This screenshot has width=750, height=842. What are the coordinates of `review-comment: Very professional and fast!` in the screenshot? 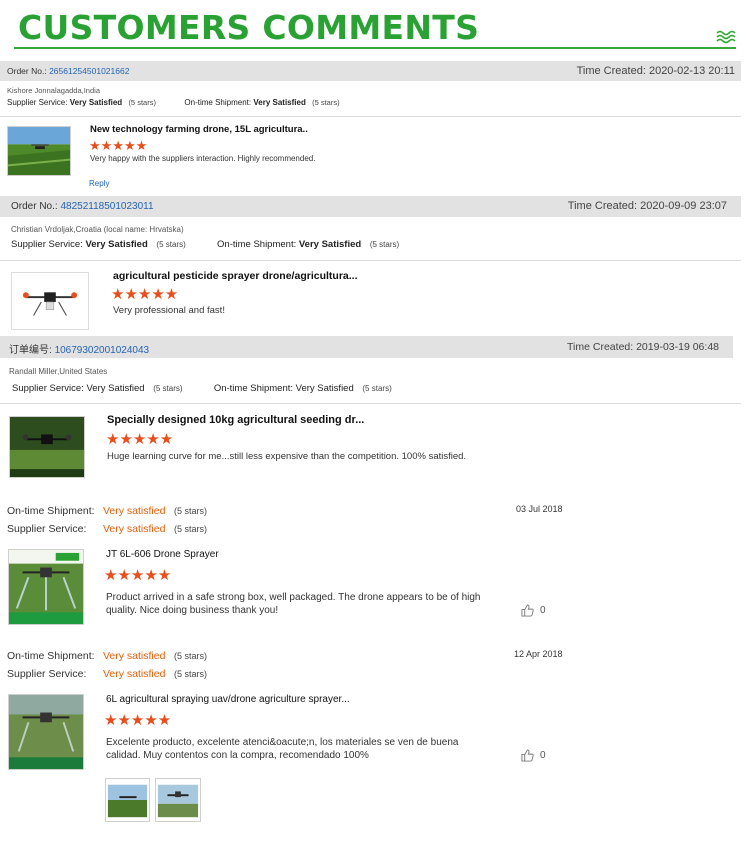 It's located at (169, 310).